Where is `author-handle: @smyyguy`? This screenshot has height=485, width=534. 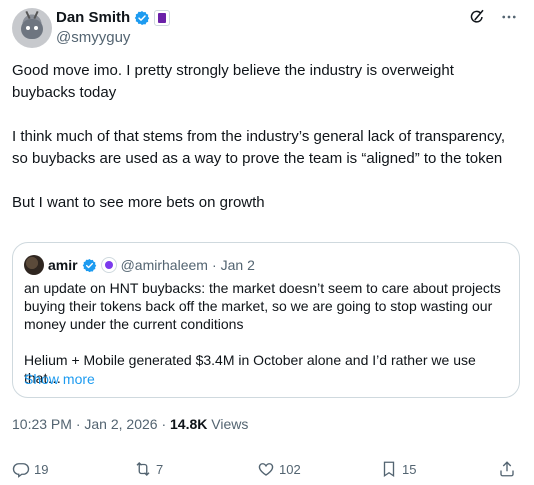 author-handle: @smyyguy is located at coordinates (93, 37).